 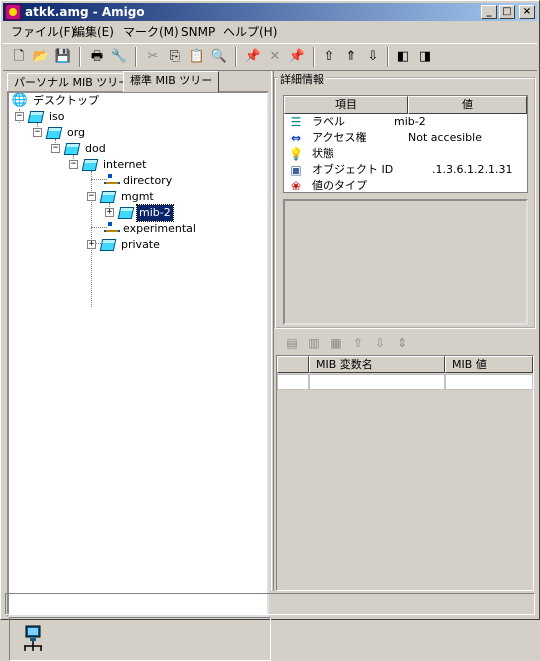 I want to click on mib-variable-toolbar: ▤ ▥ ▦ ⇧ ⇩ ⇕, so click(x=409, y=344).